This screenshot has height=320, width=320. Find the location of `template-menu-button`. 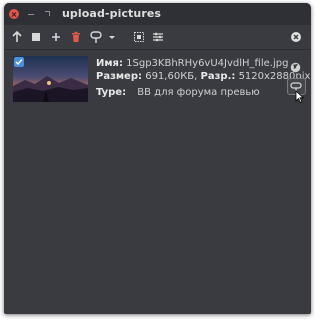

template-menu-button is located at coordinates (112, 37).